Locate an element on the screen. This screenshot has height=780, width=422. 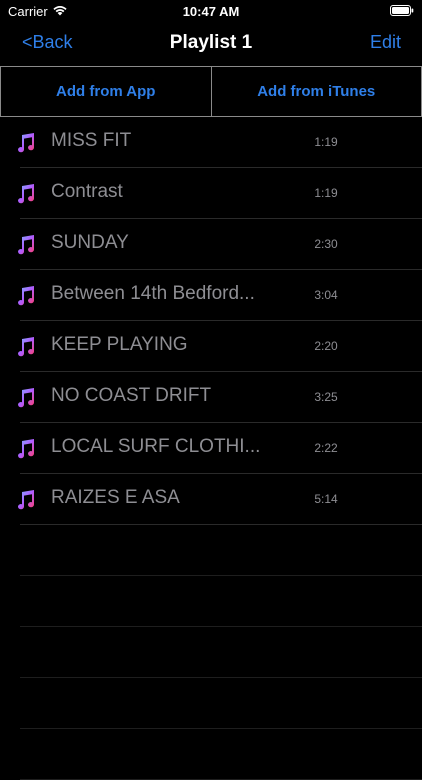
track-row: Contrast 1:19 is located at coordinates (211, 193).